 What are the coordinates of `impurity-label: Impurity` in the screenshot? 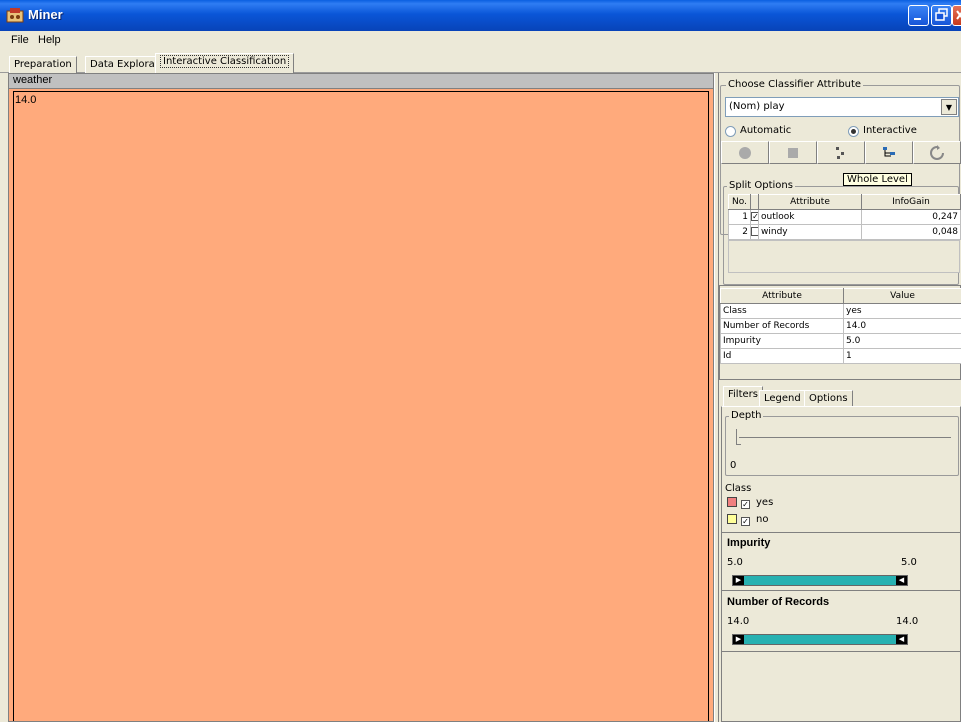 It's located at (749, 543).